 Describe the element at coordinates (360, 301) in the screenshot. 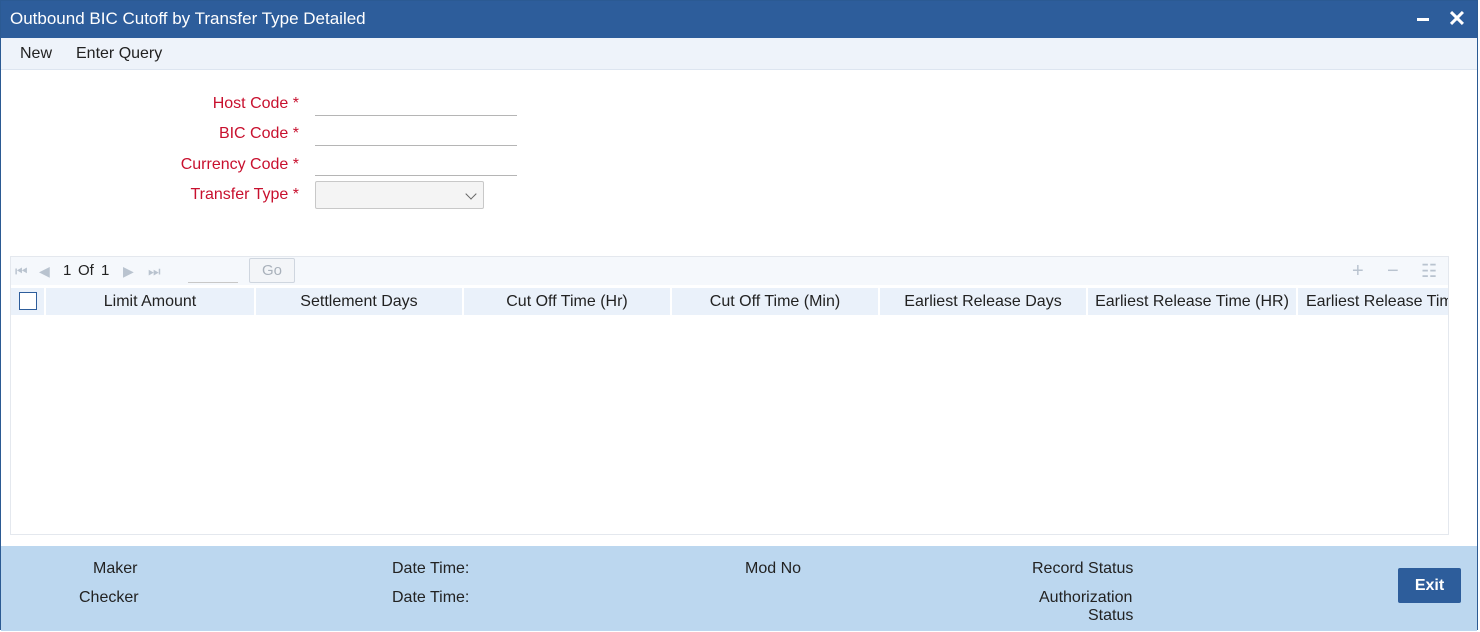

I see `column-header-settlement-days: Settlement Days` at that location.